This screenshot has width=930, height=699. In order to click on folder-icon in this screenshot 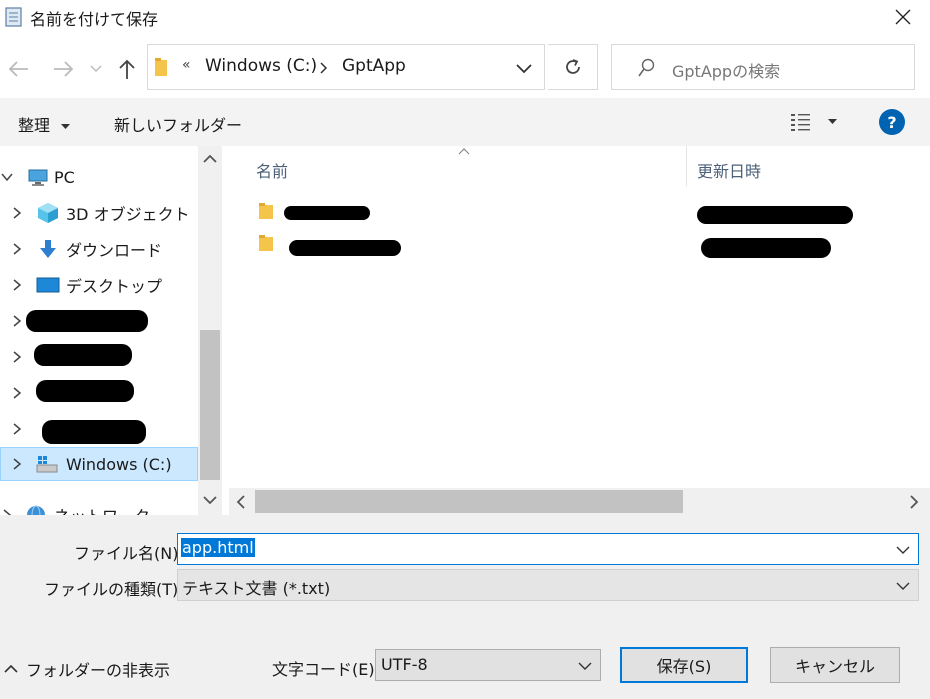, I will do `click(266, 243)`.